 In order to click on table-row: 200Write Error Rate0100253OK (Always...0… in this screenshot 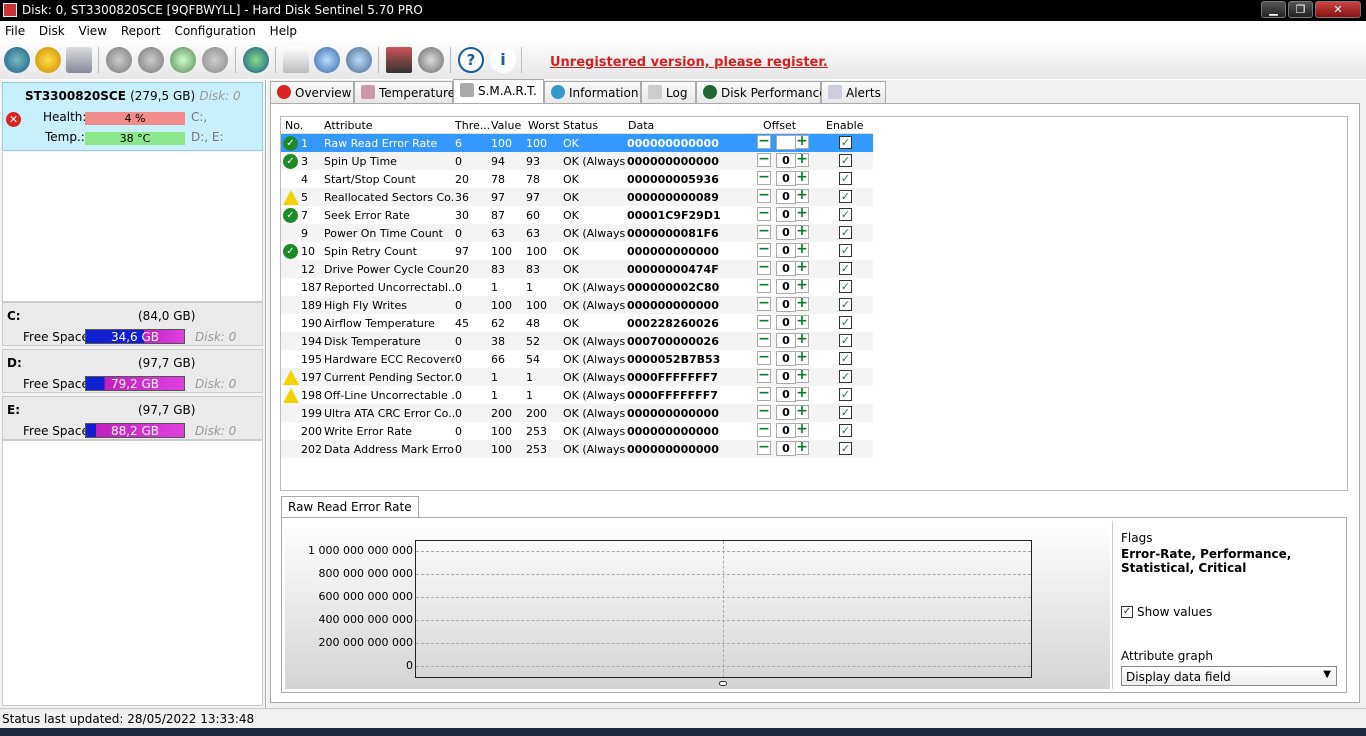, I will do `click(577, 431)`.